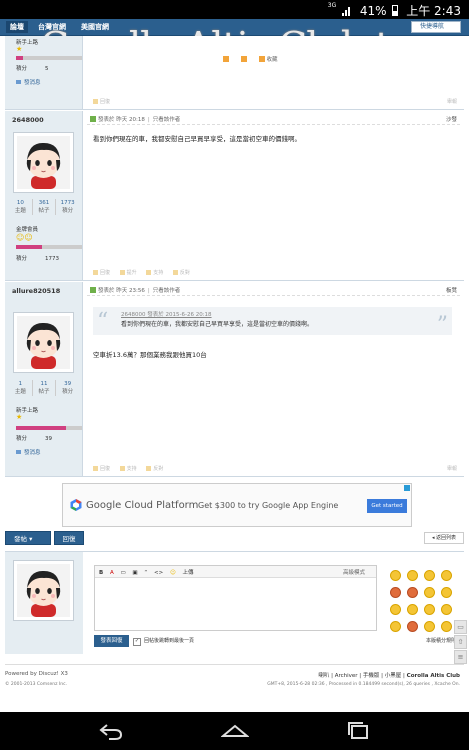 This screenshot has height=750, width=469. Describe the element at coordinates (166, 314) in the screenshot. I see `quote-source-link: 2648000 發表於 2015-6-26 20:18` at that location.